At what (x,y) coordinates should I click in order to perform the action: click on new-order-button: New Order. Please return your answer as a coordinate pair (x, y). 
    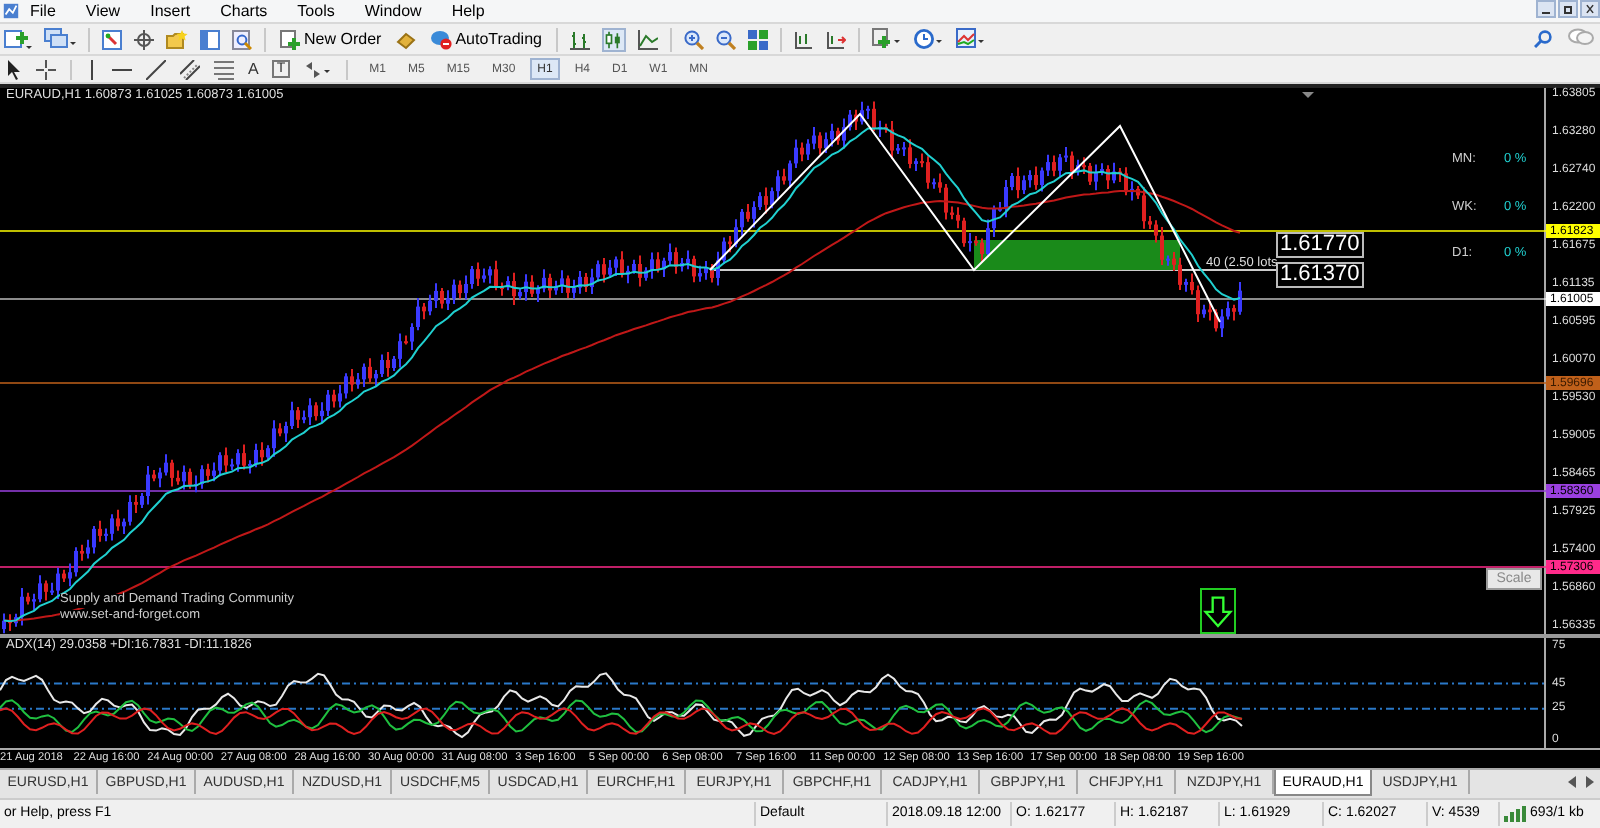
    Looking at the image, I should click on (331, 39).